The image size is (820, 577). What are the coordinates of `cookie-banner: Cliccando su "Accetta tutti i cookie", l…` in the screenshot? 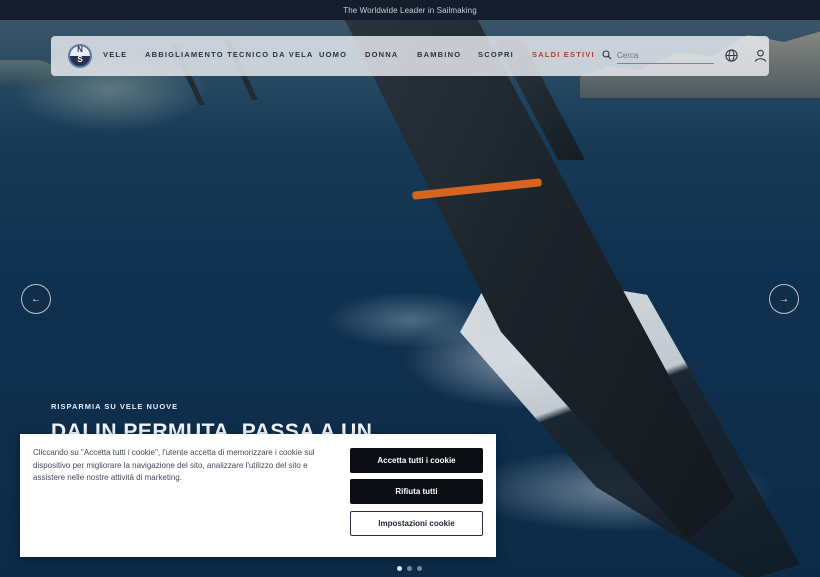 It's located at (258, 495).